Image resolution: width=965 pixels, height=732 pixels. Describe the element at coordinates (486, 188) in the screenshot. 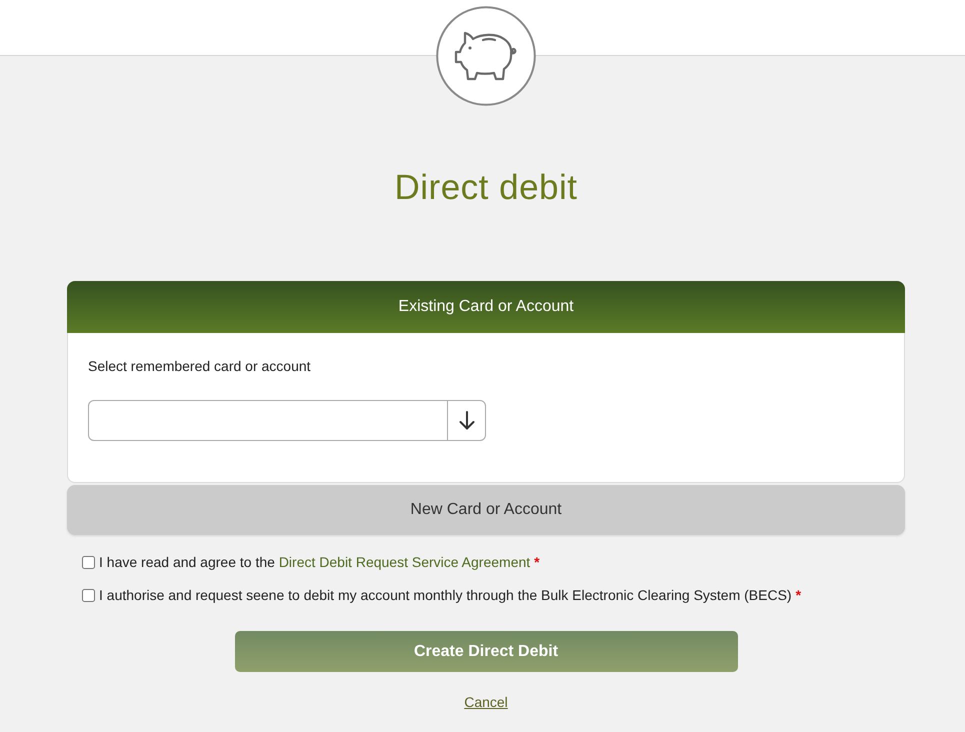

I see `page-title: Direct debit` at that location.